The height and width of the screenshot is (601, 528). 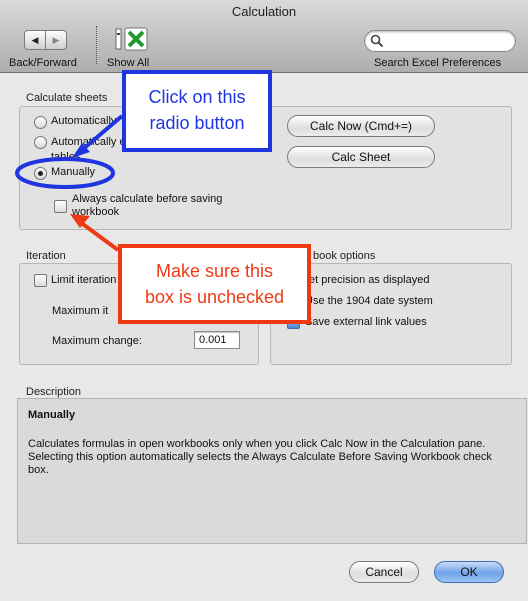 What do you see at coordinates (197, 97) in the screenshot?
I see `blue-callout-line1: Click on this` at bounding box center [197, 97].